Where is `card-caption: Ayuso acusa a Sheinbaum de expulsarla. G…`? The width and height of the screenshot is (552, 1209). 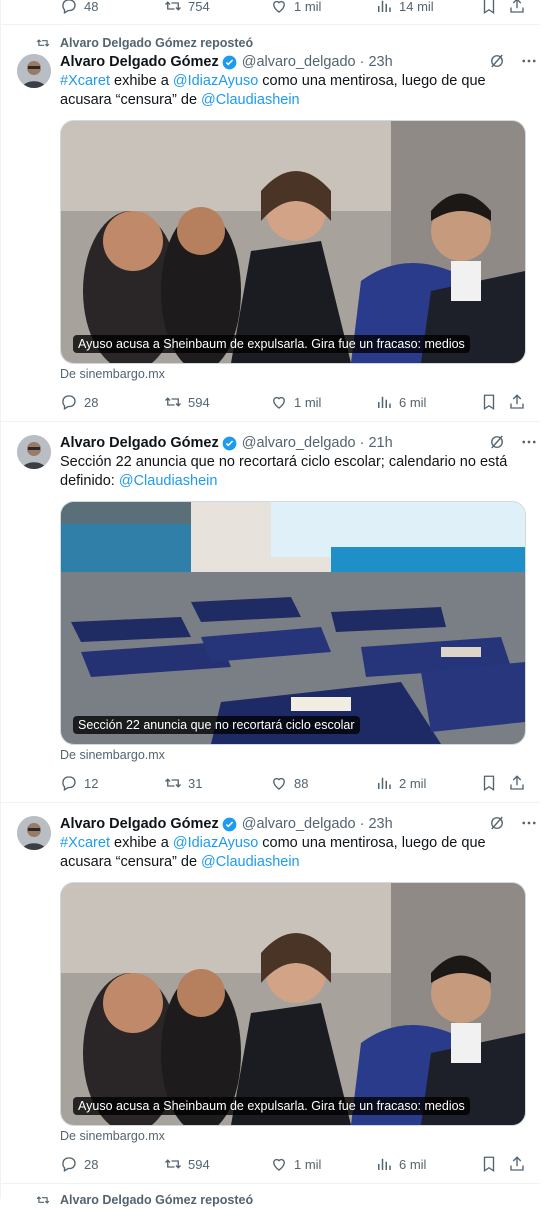
card-caption: Ayuso acusa a Sheinbaum de expulsarla. G… is located at coordinates (271, 1106).